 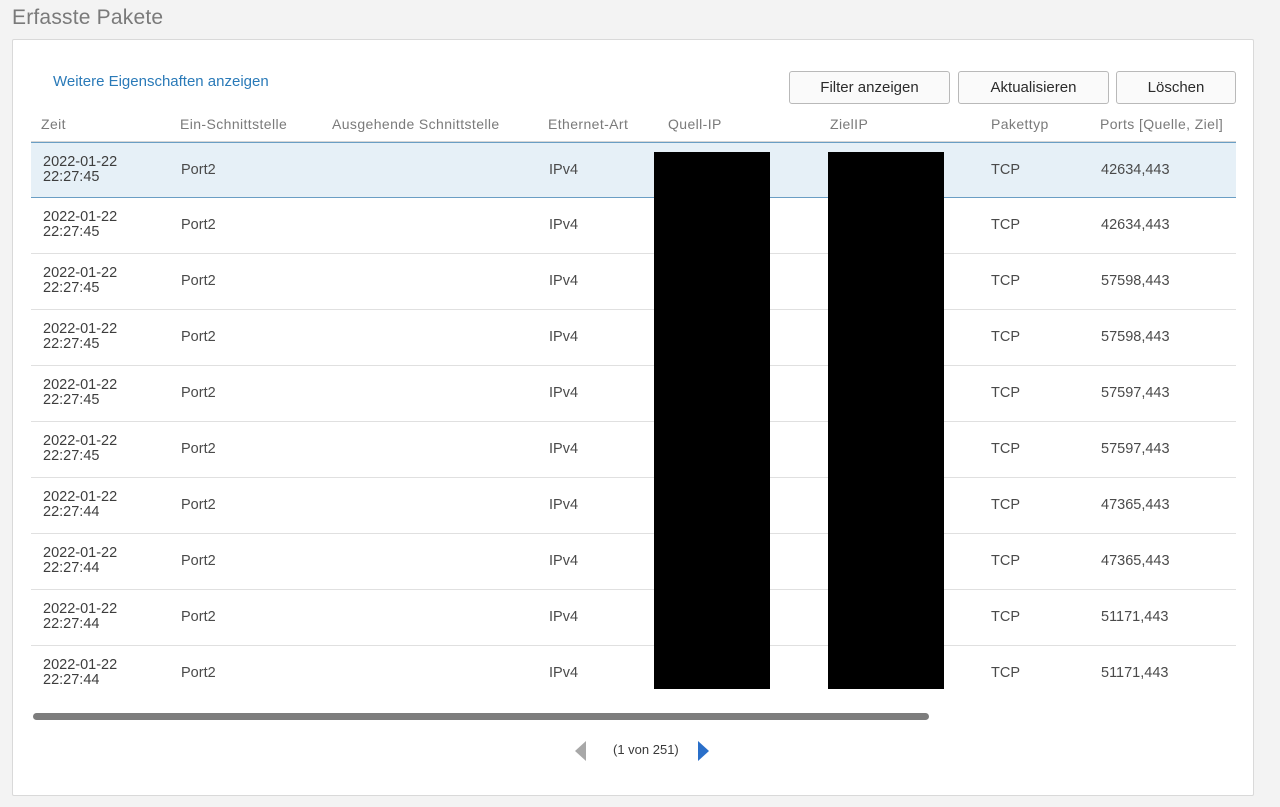 I want to click on pagination: (1 von 251), so click(x=643, y=751).